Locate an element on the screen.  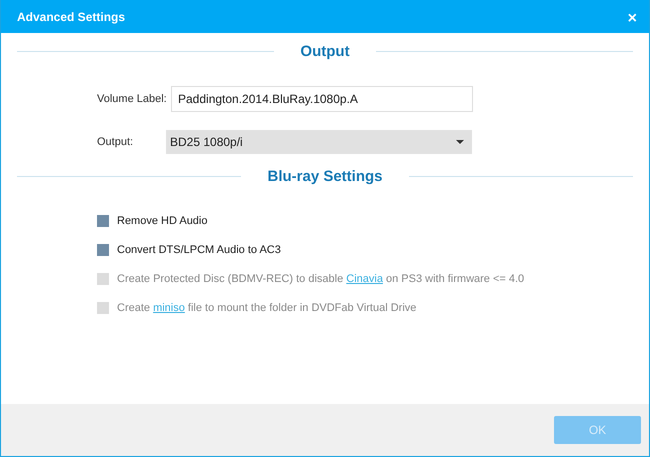
option-label: Create miniso file to mount the folder in DVDFab Virtual Drive is located at coordinates (266, 308).